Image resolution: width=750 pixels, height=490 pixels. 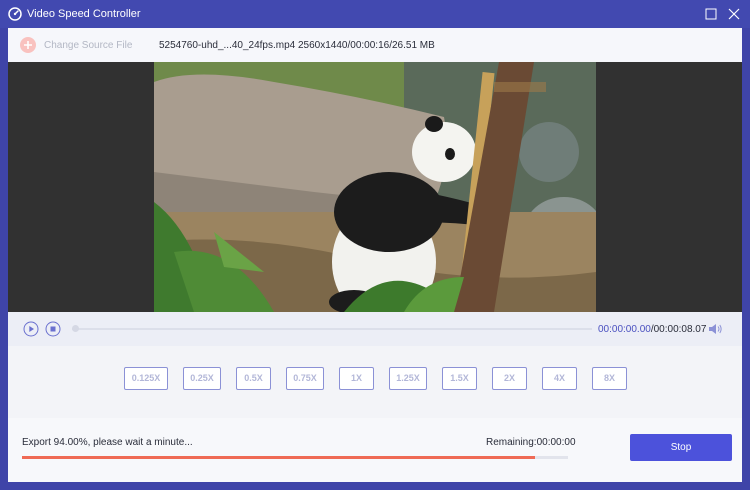 I want to click on export-progress-fill, so click(x=279, y=457).